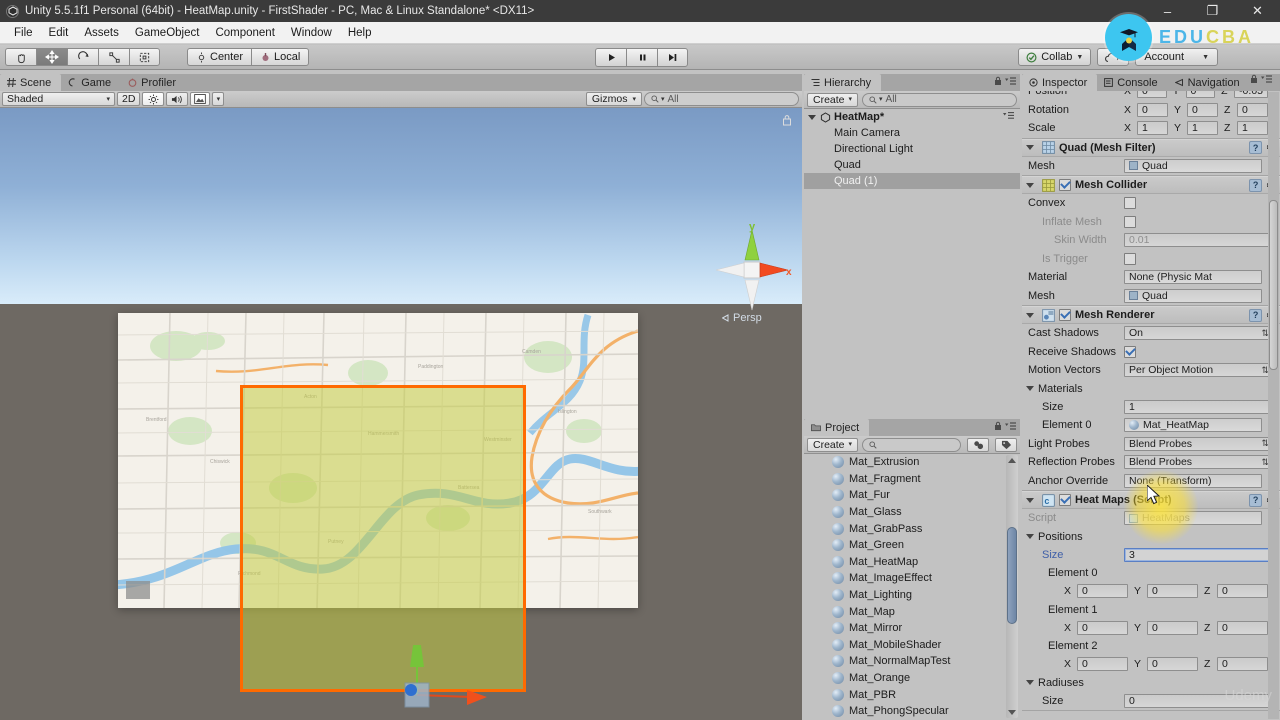 This screenshot has height=720, width=1280. Describe the element at coordinates (911, 444) in the screenshot. I see `project-search-input` at that location.